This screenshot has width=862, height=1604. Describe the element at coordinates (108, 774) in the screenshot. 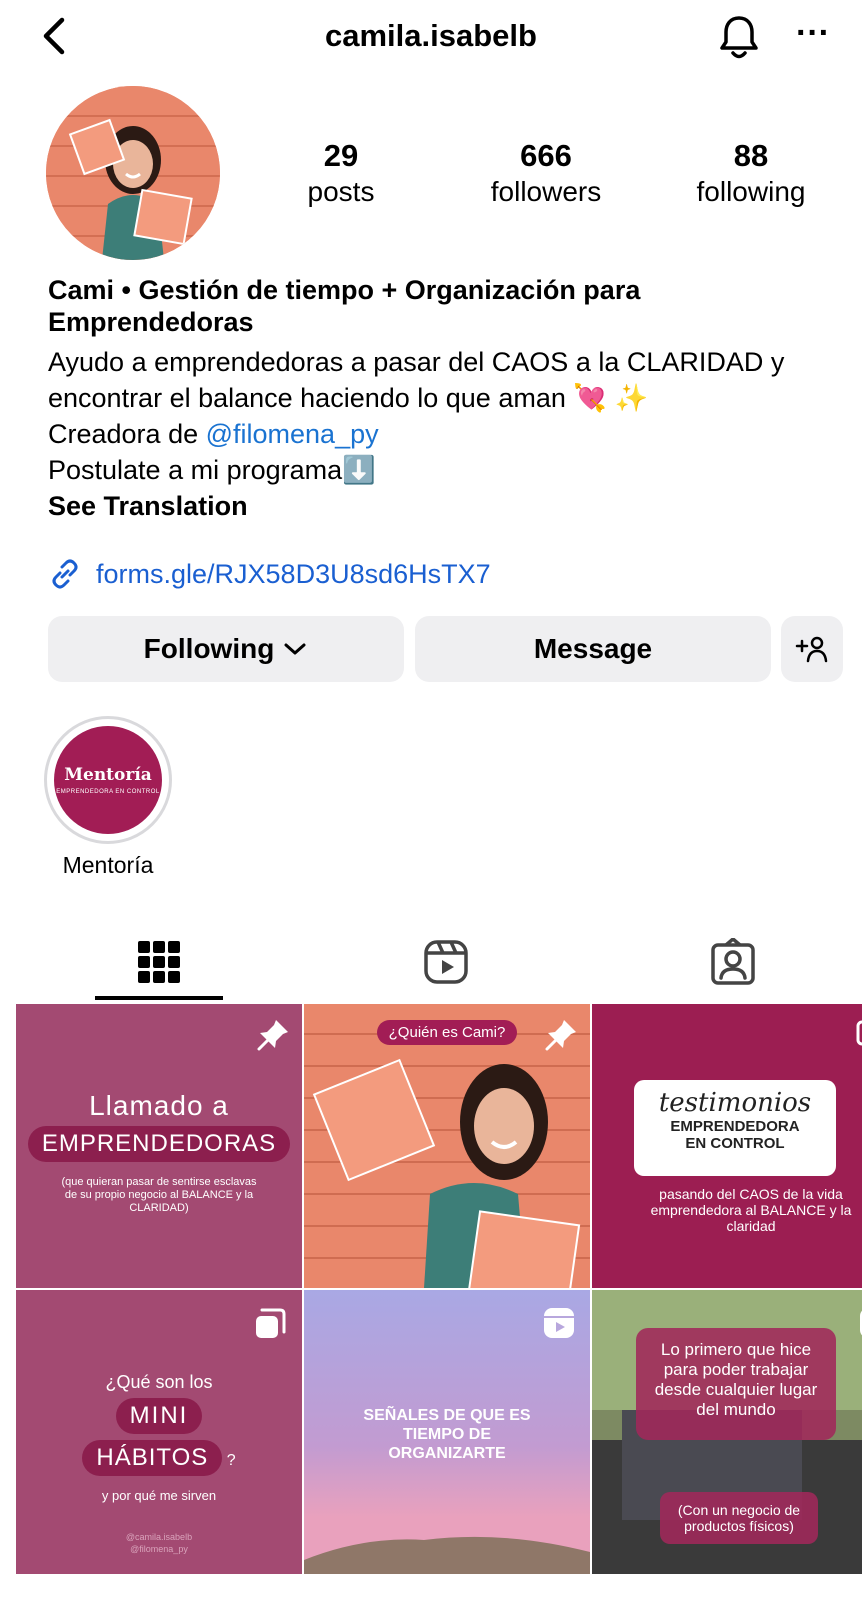

I see `highlight-cover-title: Mentoría` at that location.